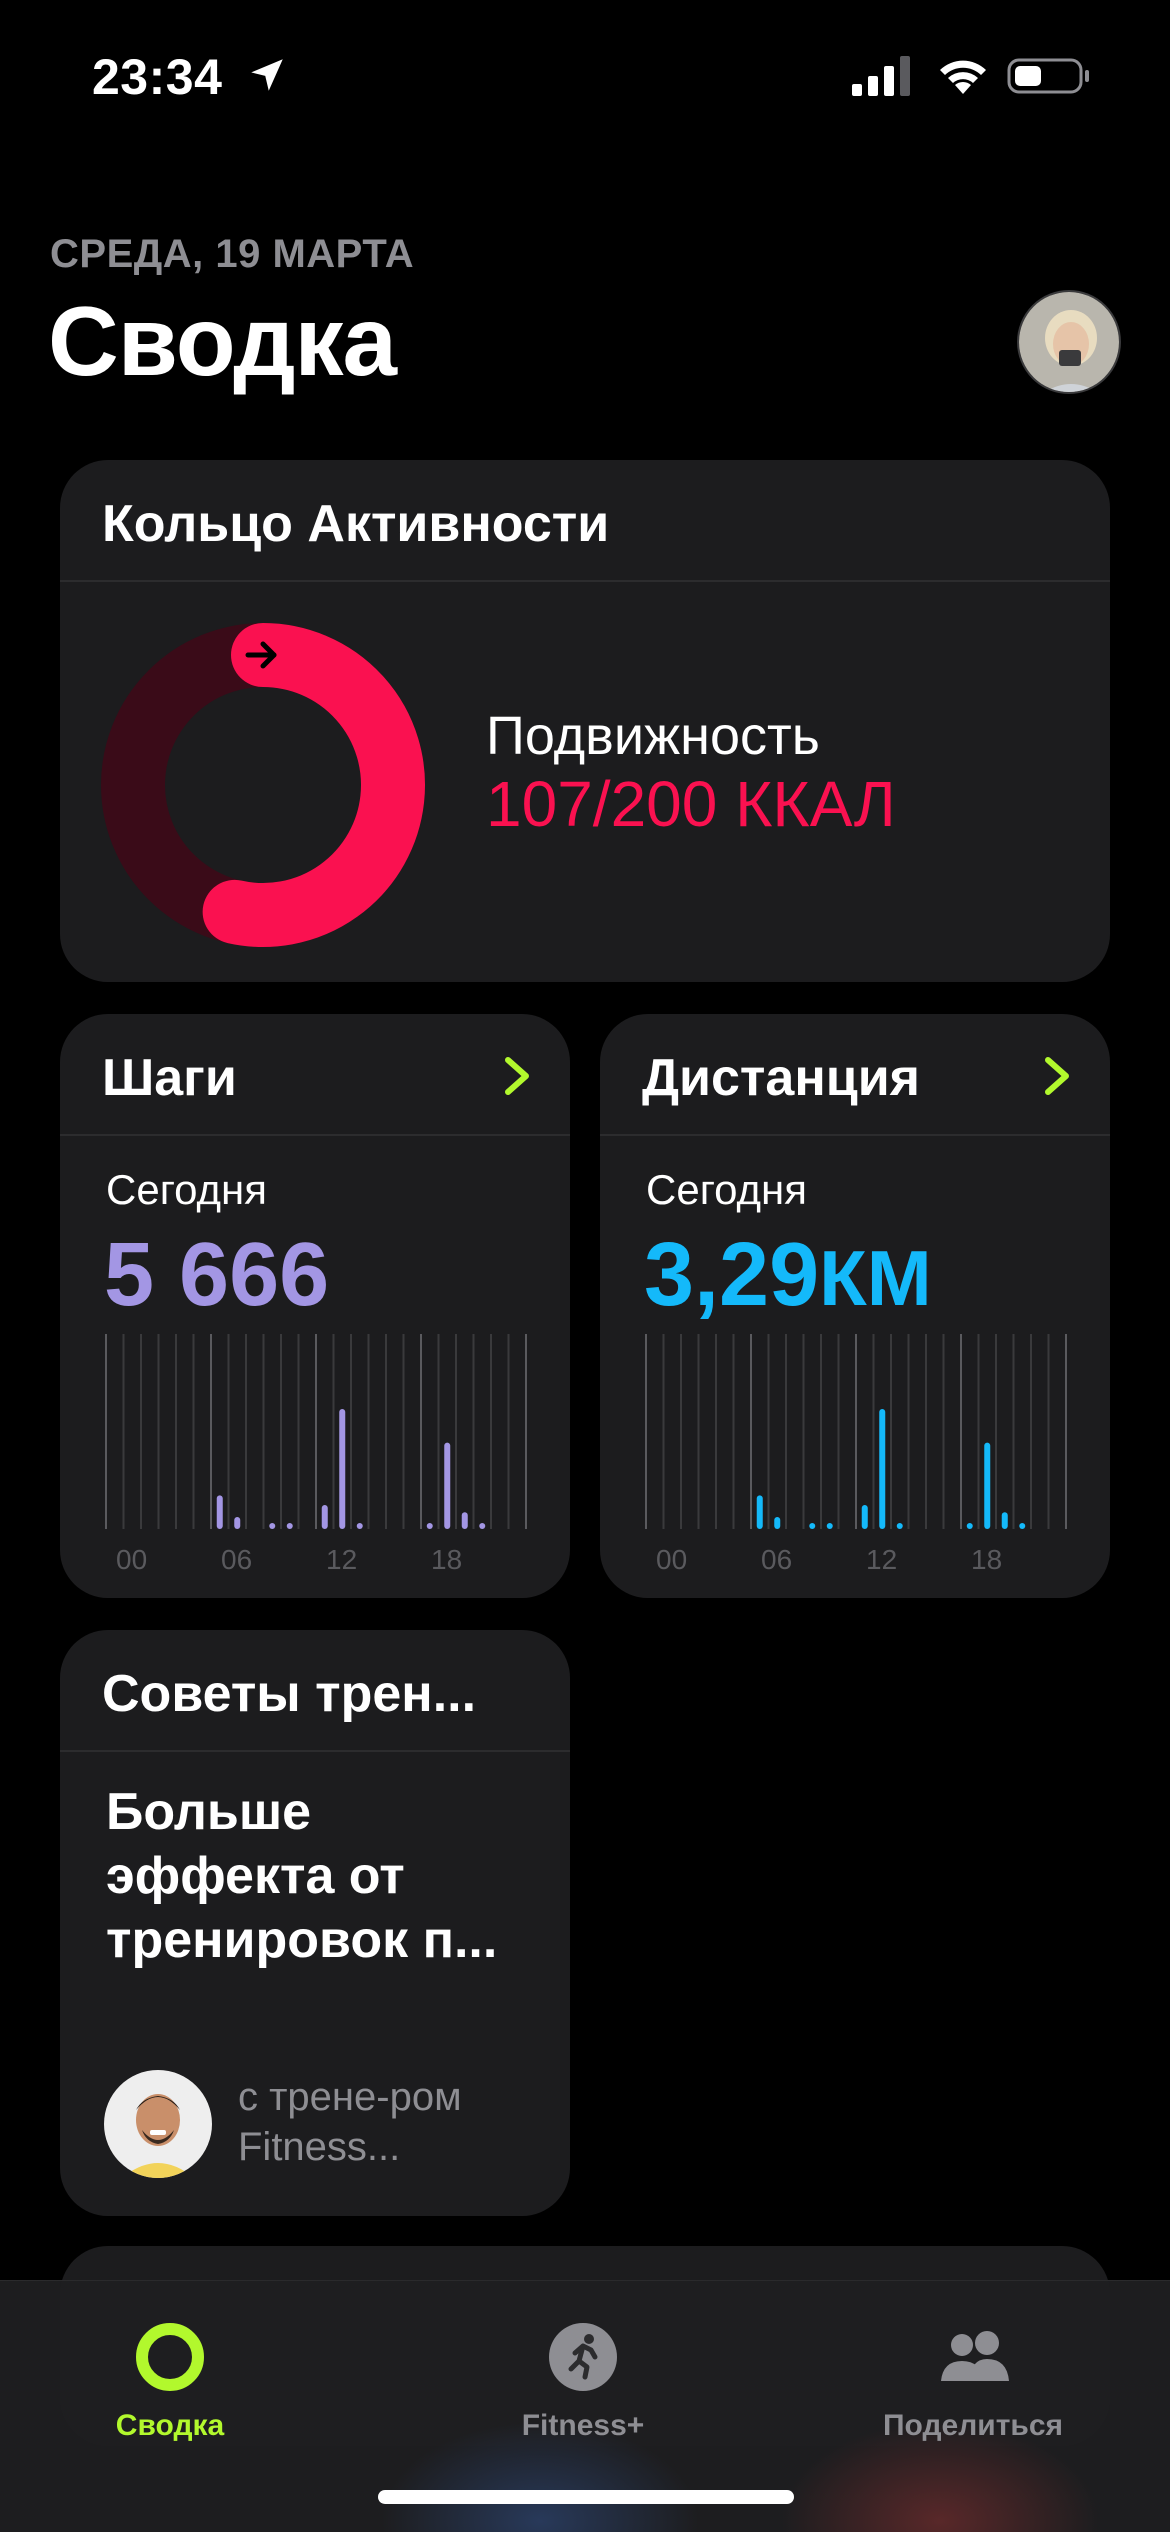 This screenshot has height=2532, width=1170. Describe the element at coordinates (186, 1189) in the screenshot. I see `steps-today-label: Сегодня` at that location.